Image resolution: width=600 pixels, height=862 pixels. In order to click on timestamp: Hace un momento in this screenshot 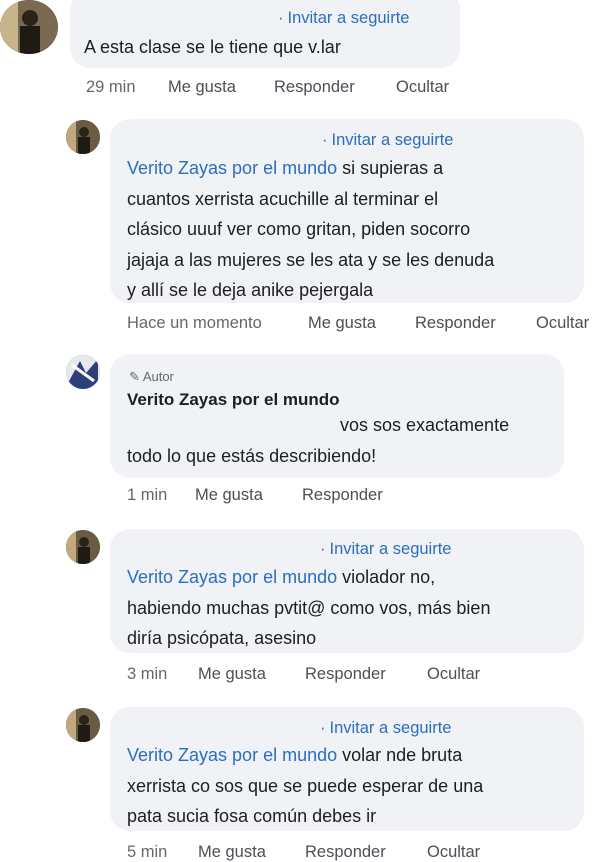, I will do `click(194, 323)`.